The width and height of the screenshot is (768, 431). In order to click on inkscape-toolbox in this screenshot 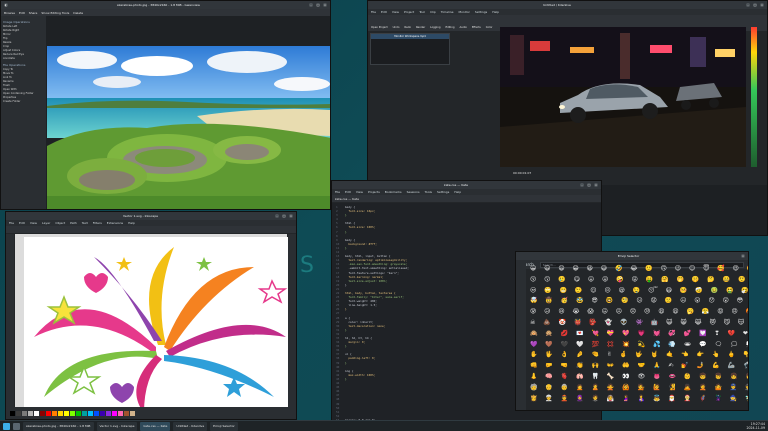, I will do `click(10, 320)`.